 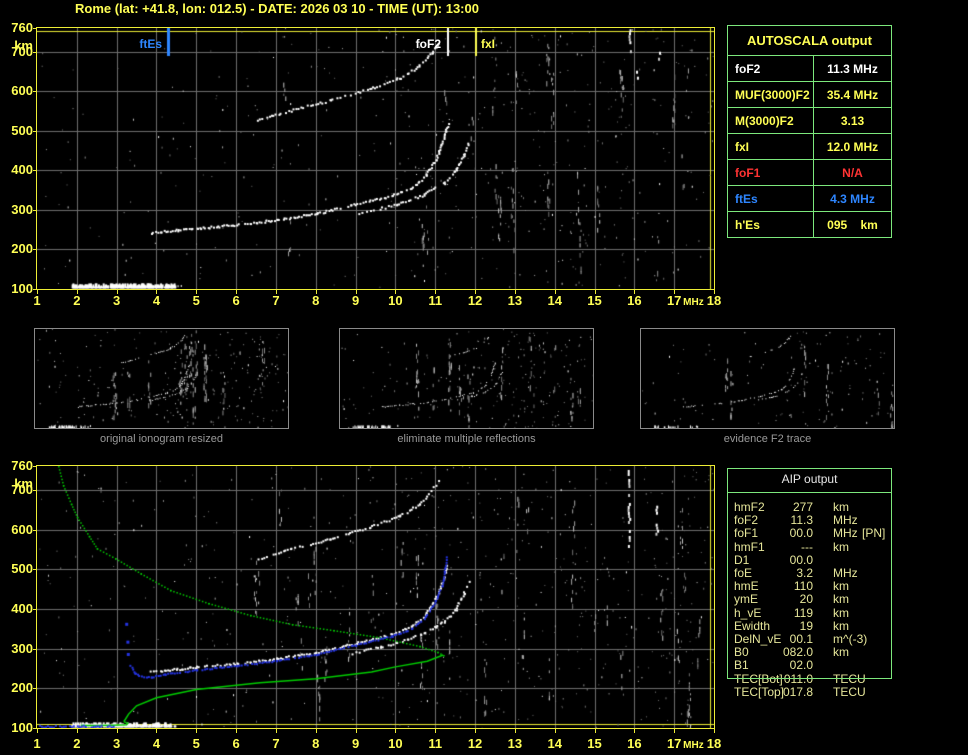 I want to click on autoscala-param-label: M(3000)F2, so click(x=771, y=120).